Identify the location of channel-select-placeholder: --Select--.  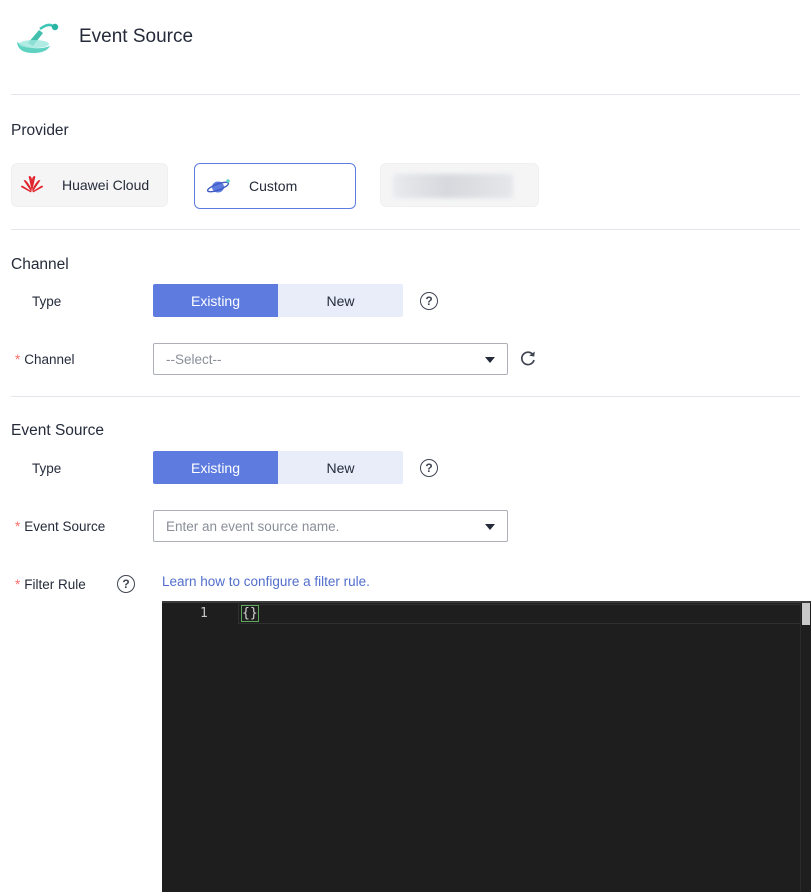
(194, 359).